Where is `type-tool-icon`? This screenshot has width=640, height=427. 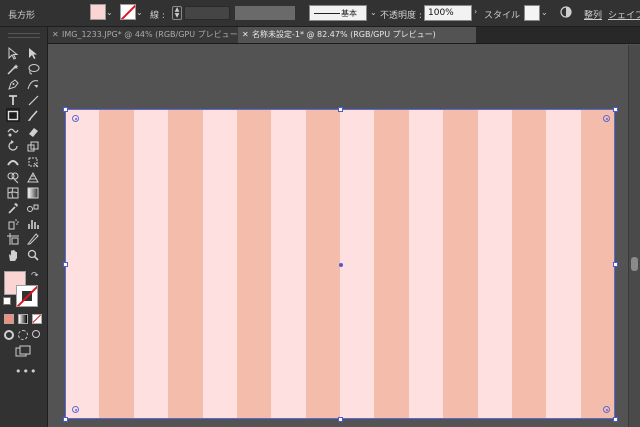 type-tool-icon is located at coordinates (13, 100).